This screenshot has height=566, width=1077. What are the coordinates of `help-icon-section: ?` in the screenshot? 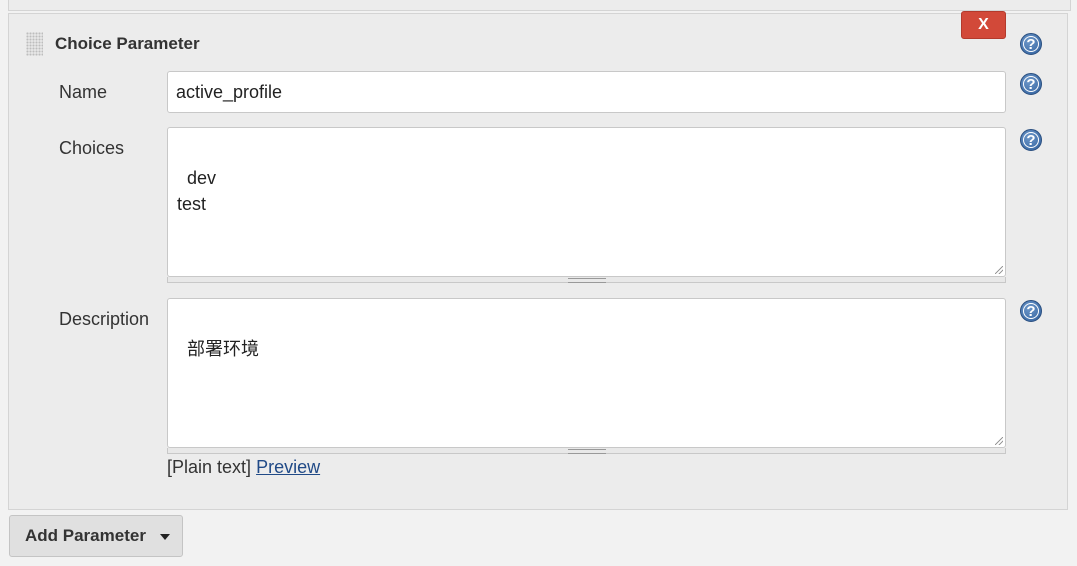 It's located at (1031, 44).